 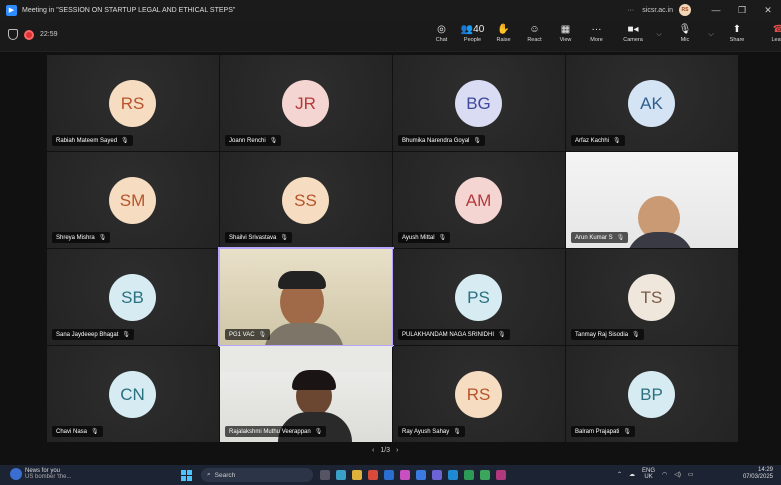 What do you see at coordinates (769, 33) in the screenshot?
I see `toolbar-leave-button: ☎ Leave` at bounding box center [769, 33].